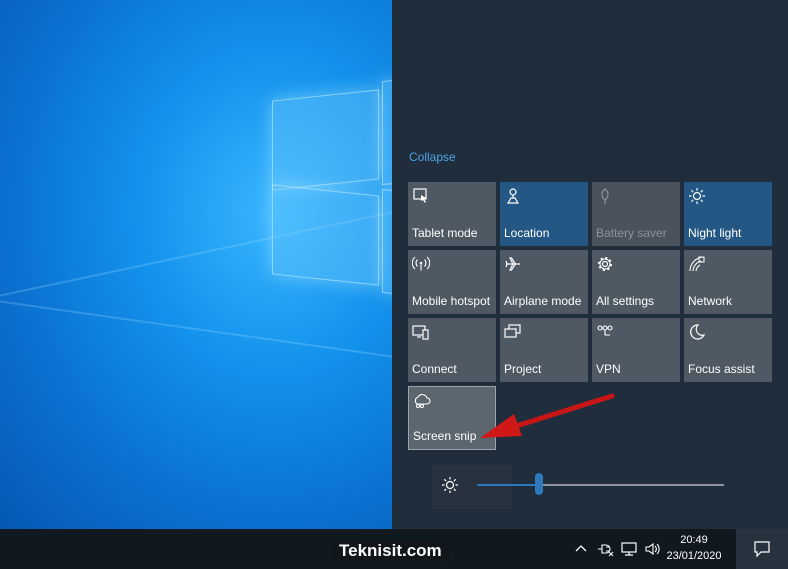  I want to click on moon-icon, so click(698, 332).